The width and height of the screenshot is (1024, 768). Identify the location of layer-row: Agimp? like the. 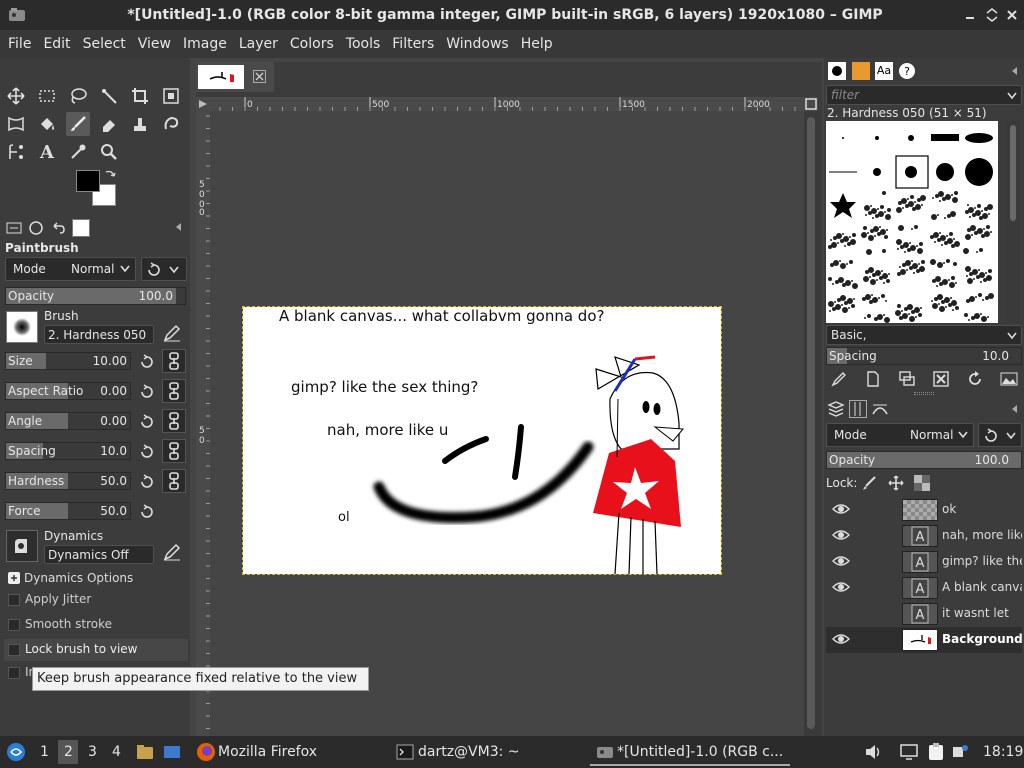
(924, 562).